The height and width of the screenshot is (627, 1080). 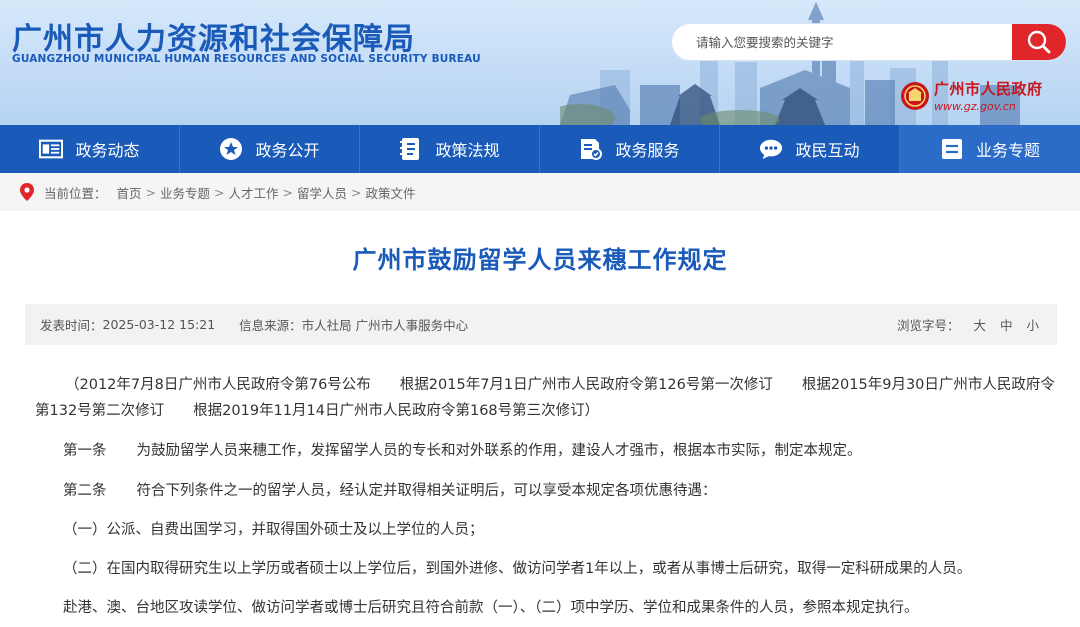 What do you see at coordinates (411, 149) in the screenshot?
I see `book-icon` at bounding box center [411, 149].